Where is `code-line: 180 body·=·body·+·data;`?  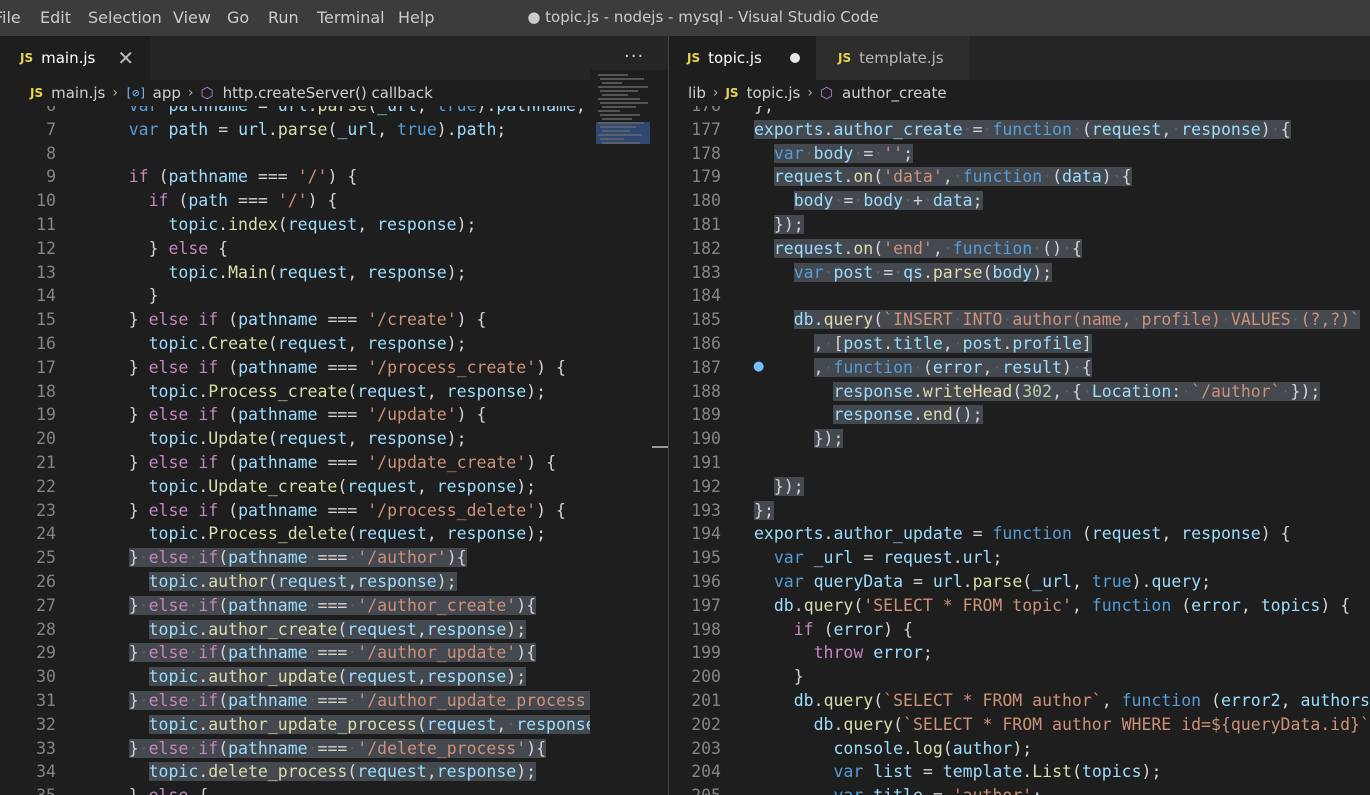
code-line: 180 body·=·body·+·data; is located at coordinates (1019, 201).